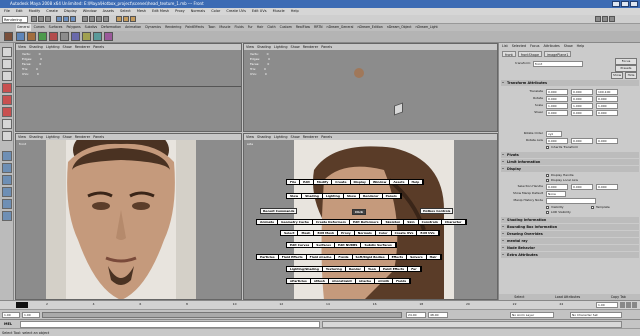  What do you see at coordinates (557, 92) in the screenshot?
I see `attr-field-x: 0.000` at bounding box center [557, 92].